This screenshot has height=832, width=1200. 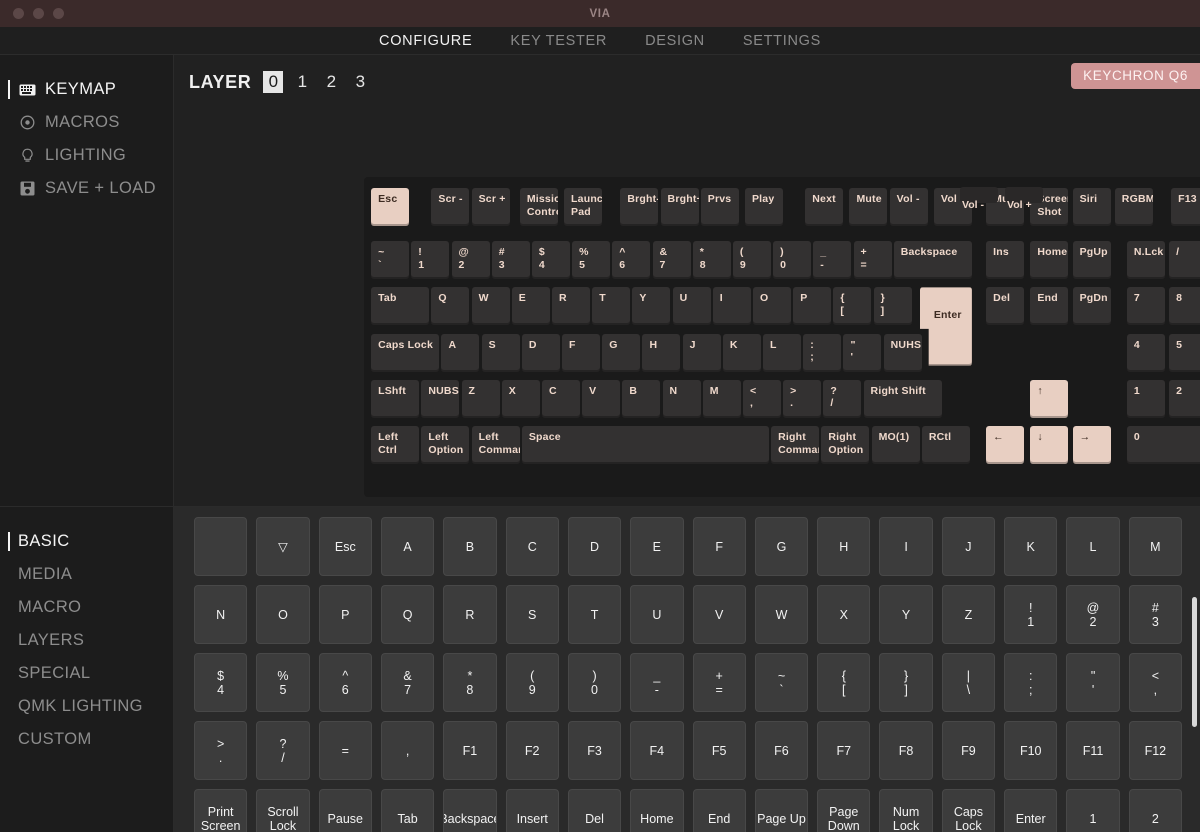 I want to click on picker-key: Caps Lock, so click(x=968, y=810).